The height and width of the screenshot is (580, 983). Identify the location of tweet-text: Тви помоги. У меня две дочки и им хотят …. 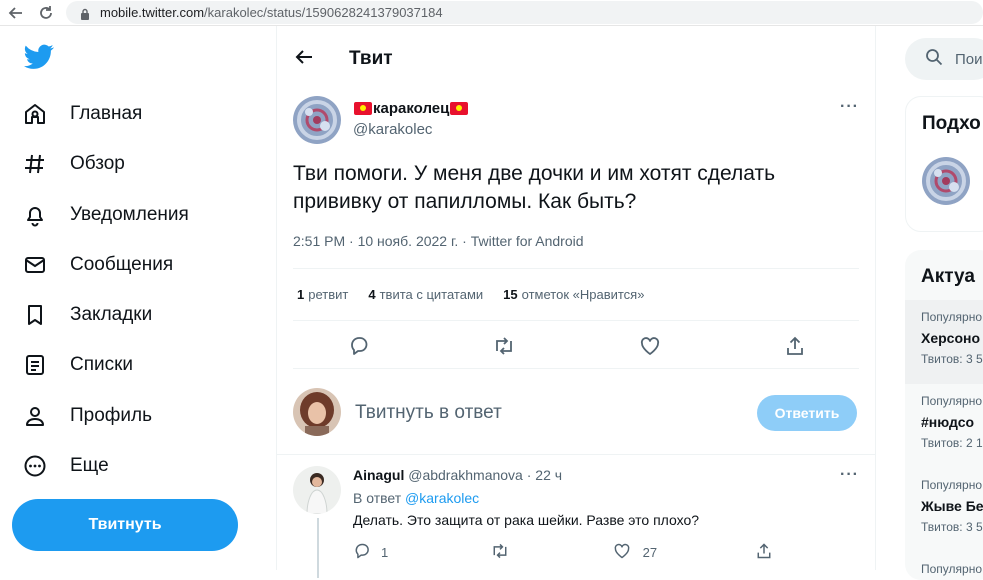
(534, 187).